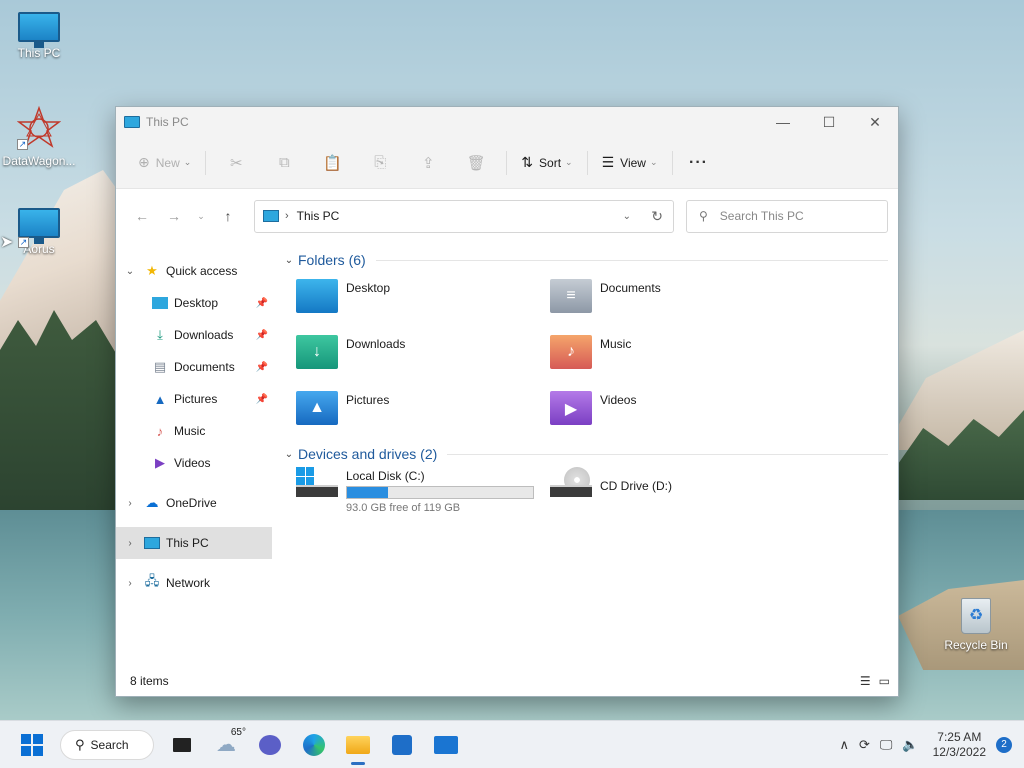 The height and width of the screenshot is (768, 1024). I want to click on arrow-right-icon: →, so click(174, 216).